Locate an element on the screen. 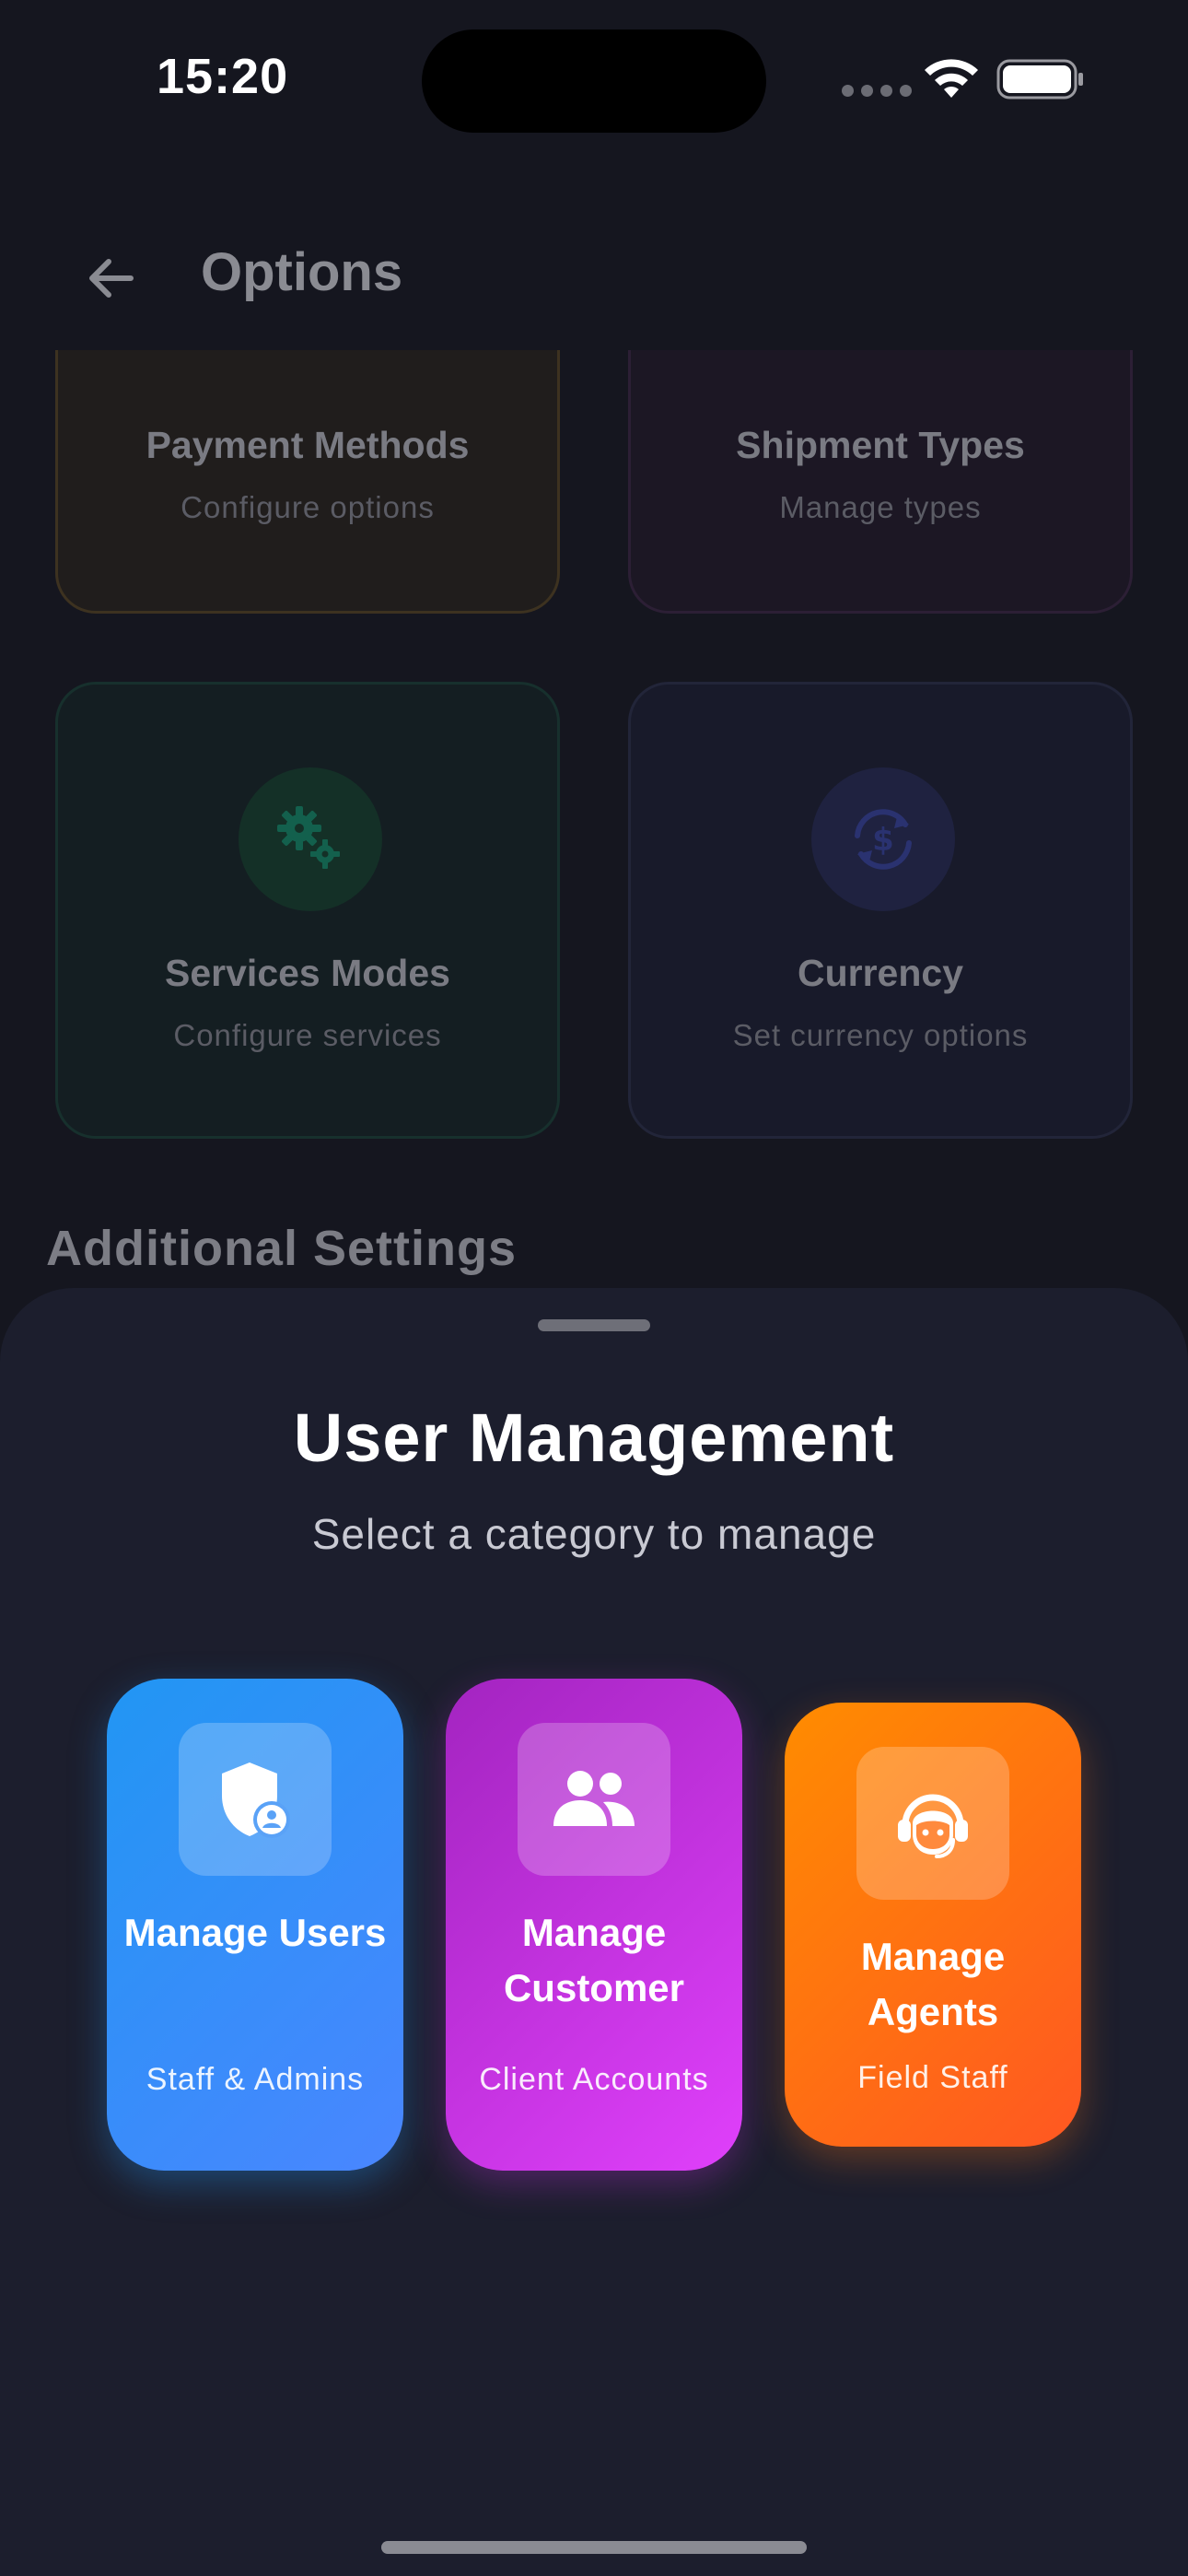 The height and width of the screenshot is (2576, 1188). card-title: Payment Methods is located at coordinates (308, 445).